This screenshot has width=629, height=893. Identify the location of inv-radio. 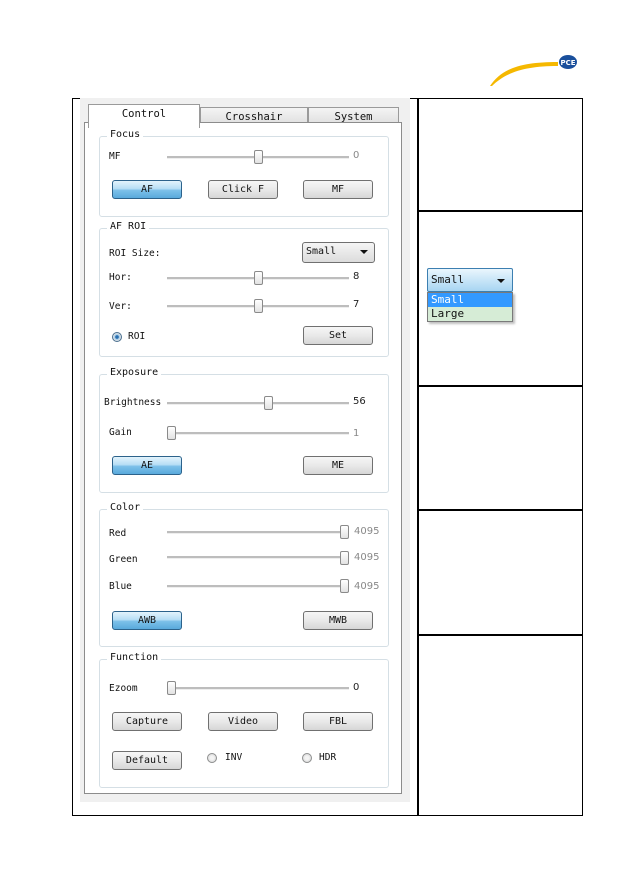
(212, 758).